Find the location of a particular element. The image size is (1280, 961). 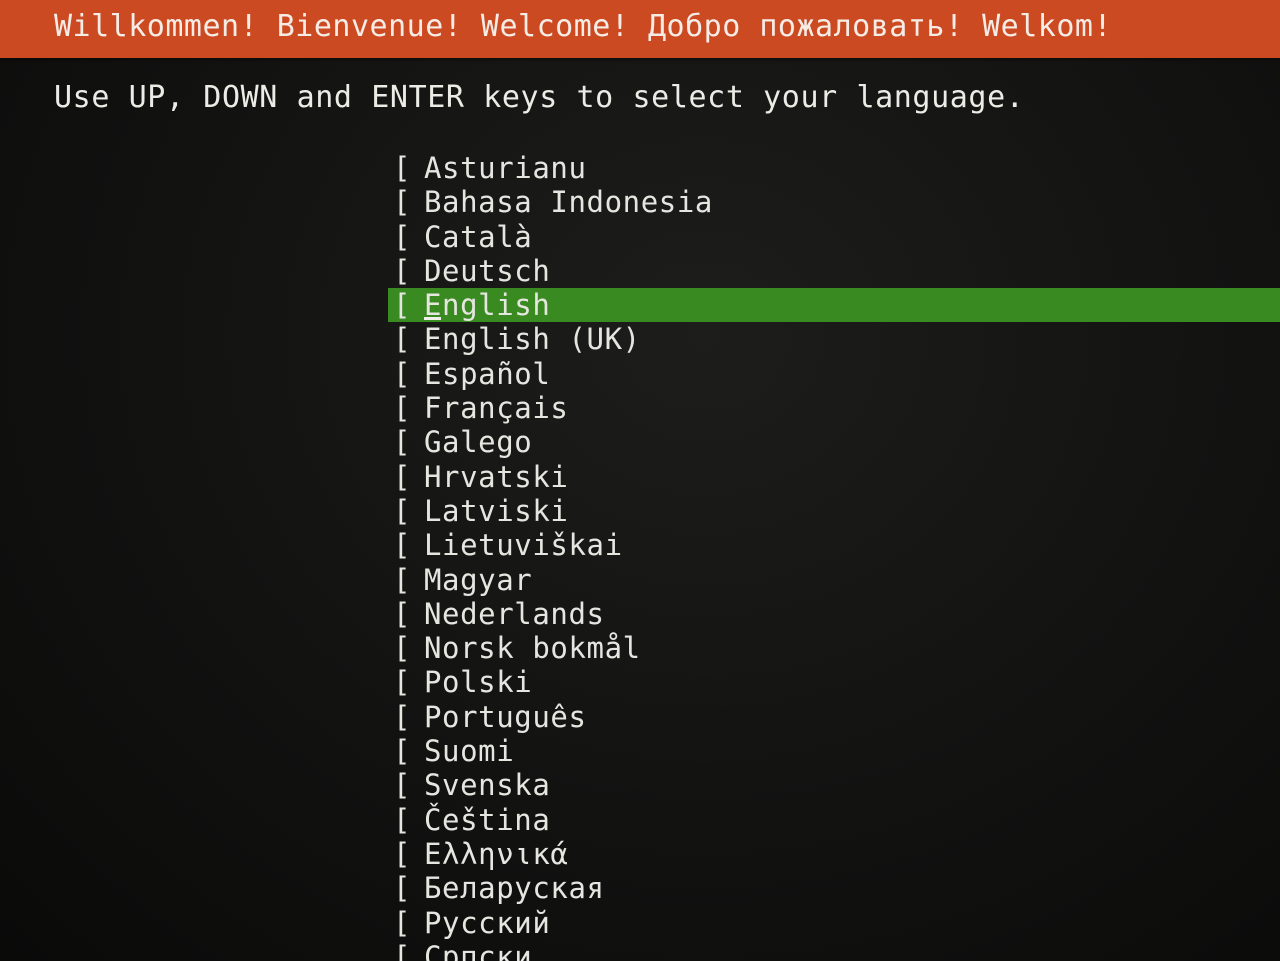

language-item-suomi: [ Suomi is located at coordinates (640, 751).